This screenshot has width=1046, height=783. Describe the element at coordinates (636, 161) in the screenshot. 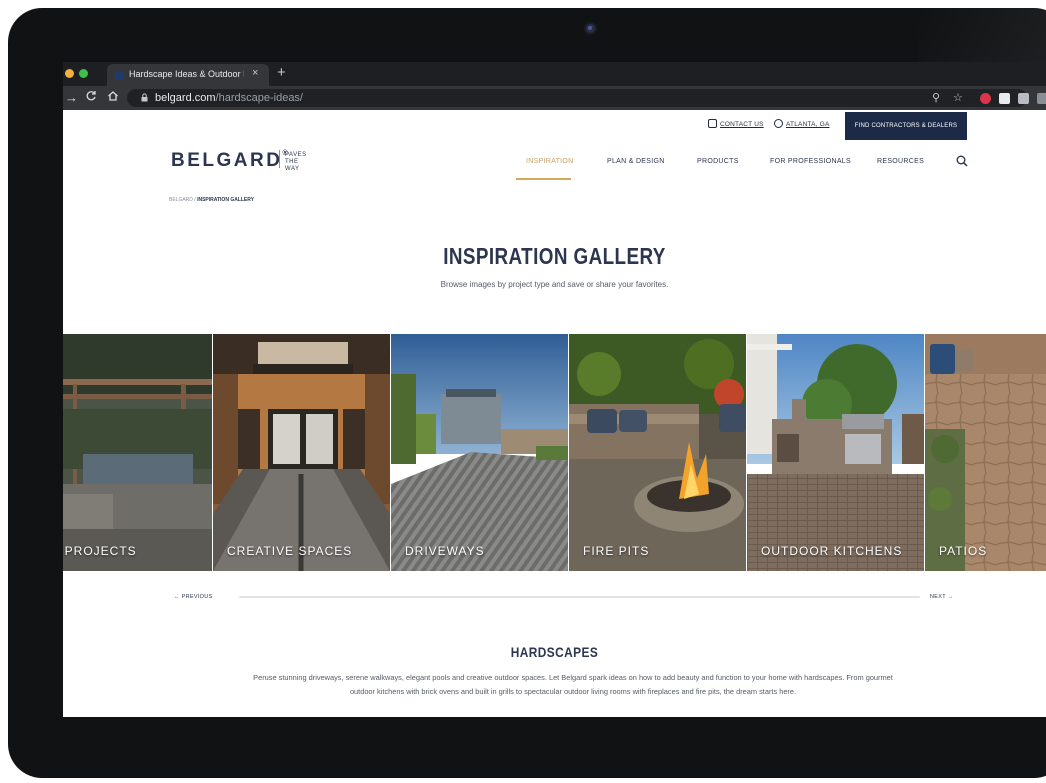

I see `nav-plan-design: PLAN & DESIGN` at that location.